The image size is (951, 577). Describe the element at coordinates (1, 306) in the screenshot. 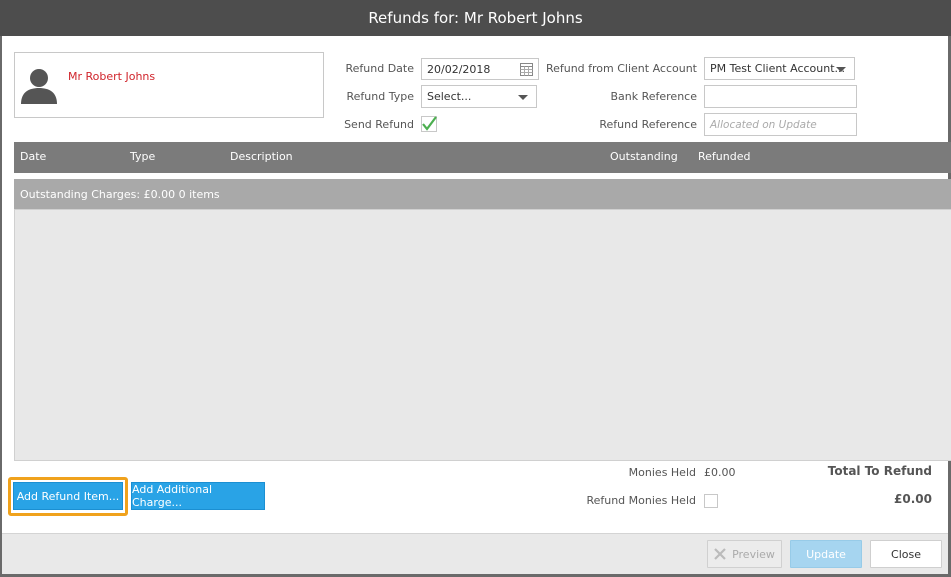

I see `window-frame-left` at that location.